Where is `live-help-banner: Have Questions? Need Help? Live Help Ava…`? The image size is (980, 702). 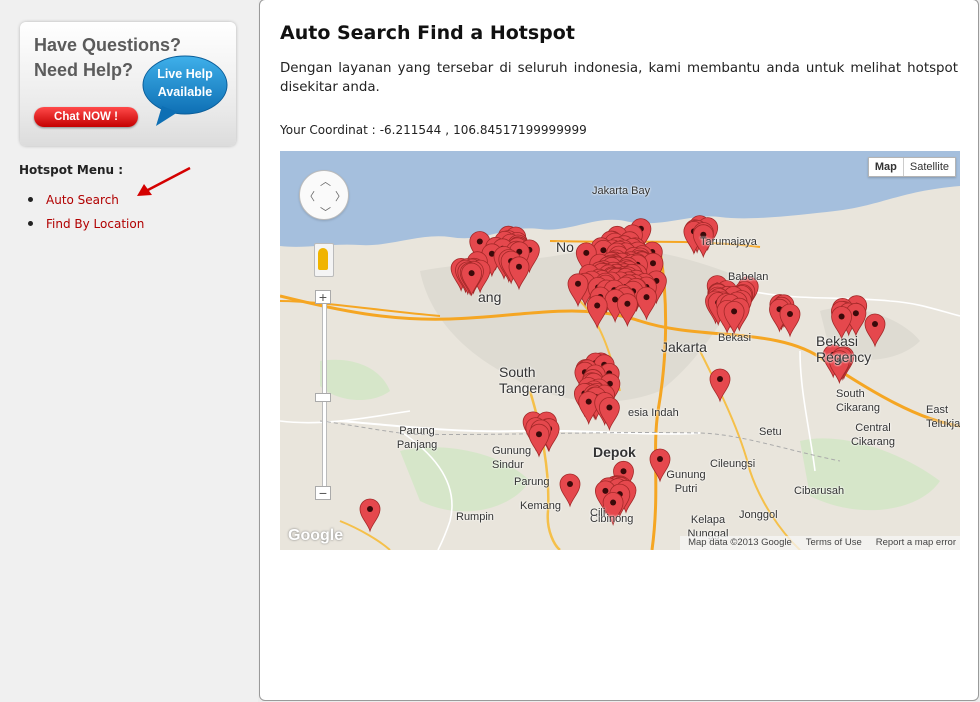 live-help-banner: Have Questions? Need Help? Live Help Ava… is located at coordinates (128, 84).